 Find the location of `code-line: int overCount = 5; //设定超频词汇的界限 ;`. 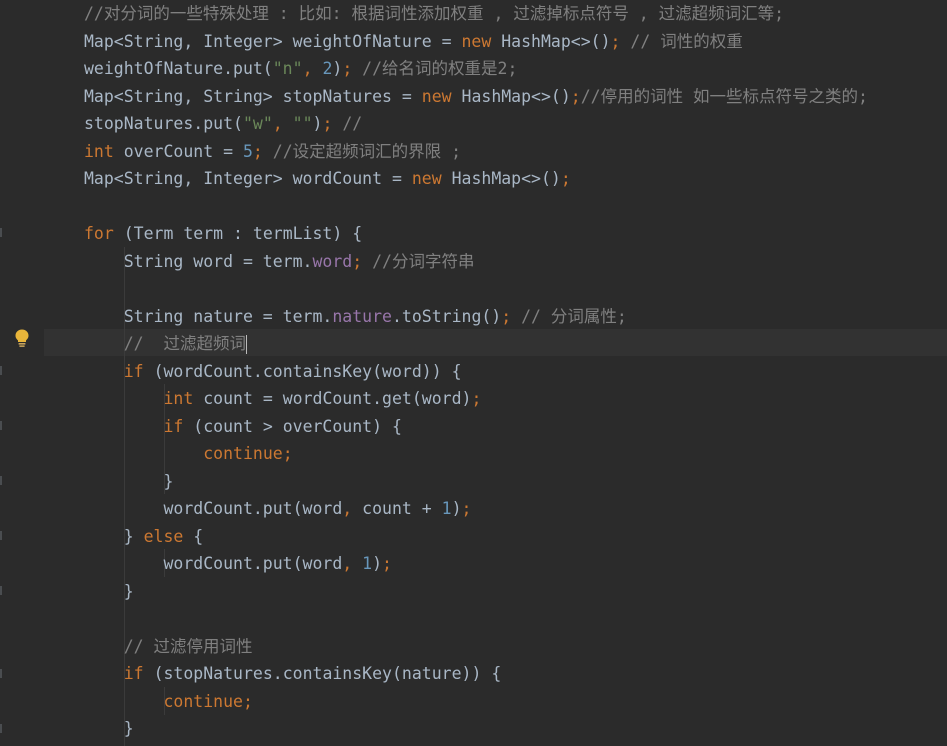

code-line: int overCount = 5; //设定超频词汇的界限 ; is located at coordinates (272, 151).